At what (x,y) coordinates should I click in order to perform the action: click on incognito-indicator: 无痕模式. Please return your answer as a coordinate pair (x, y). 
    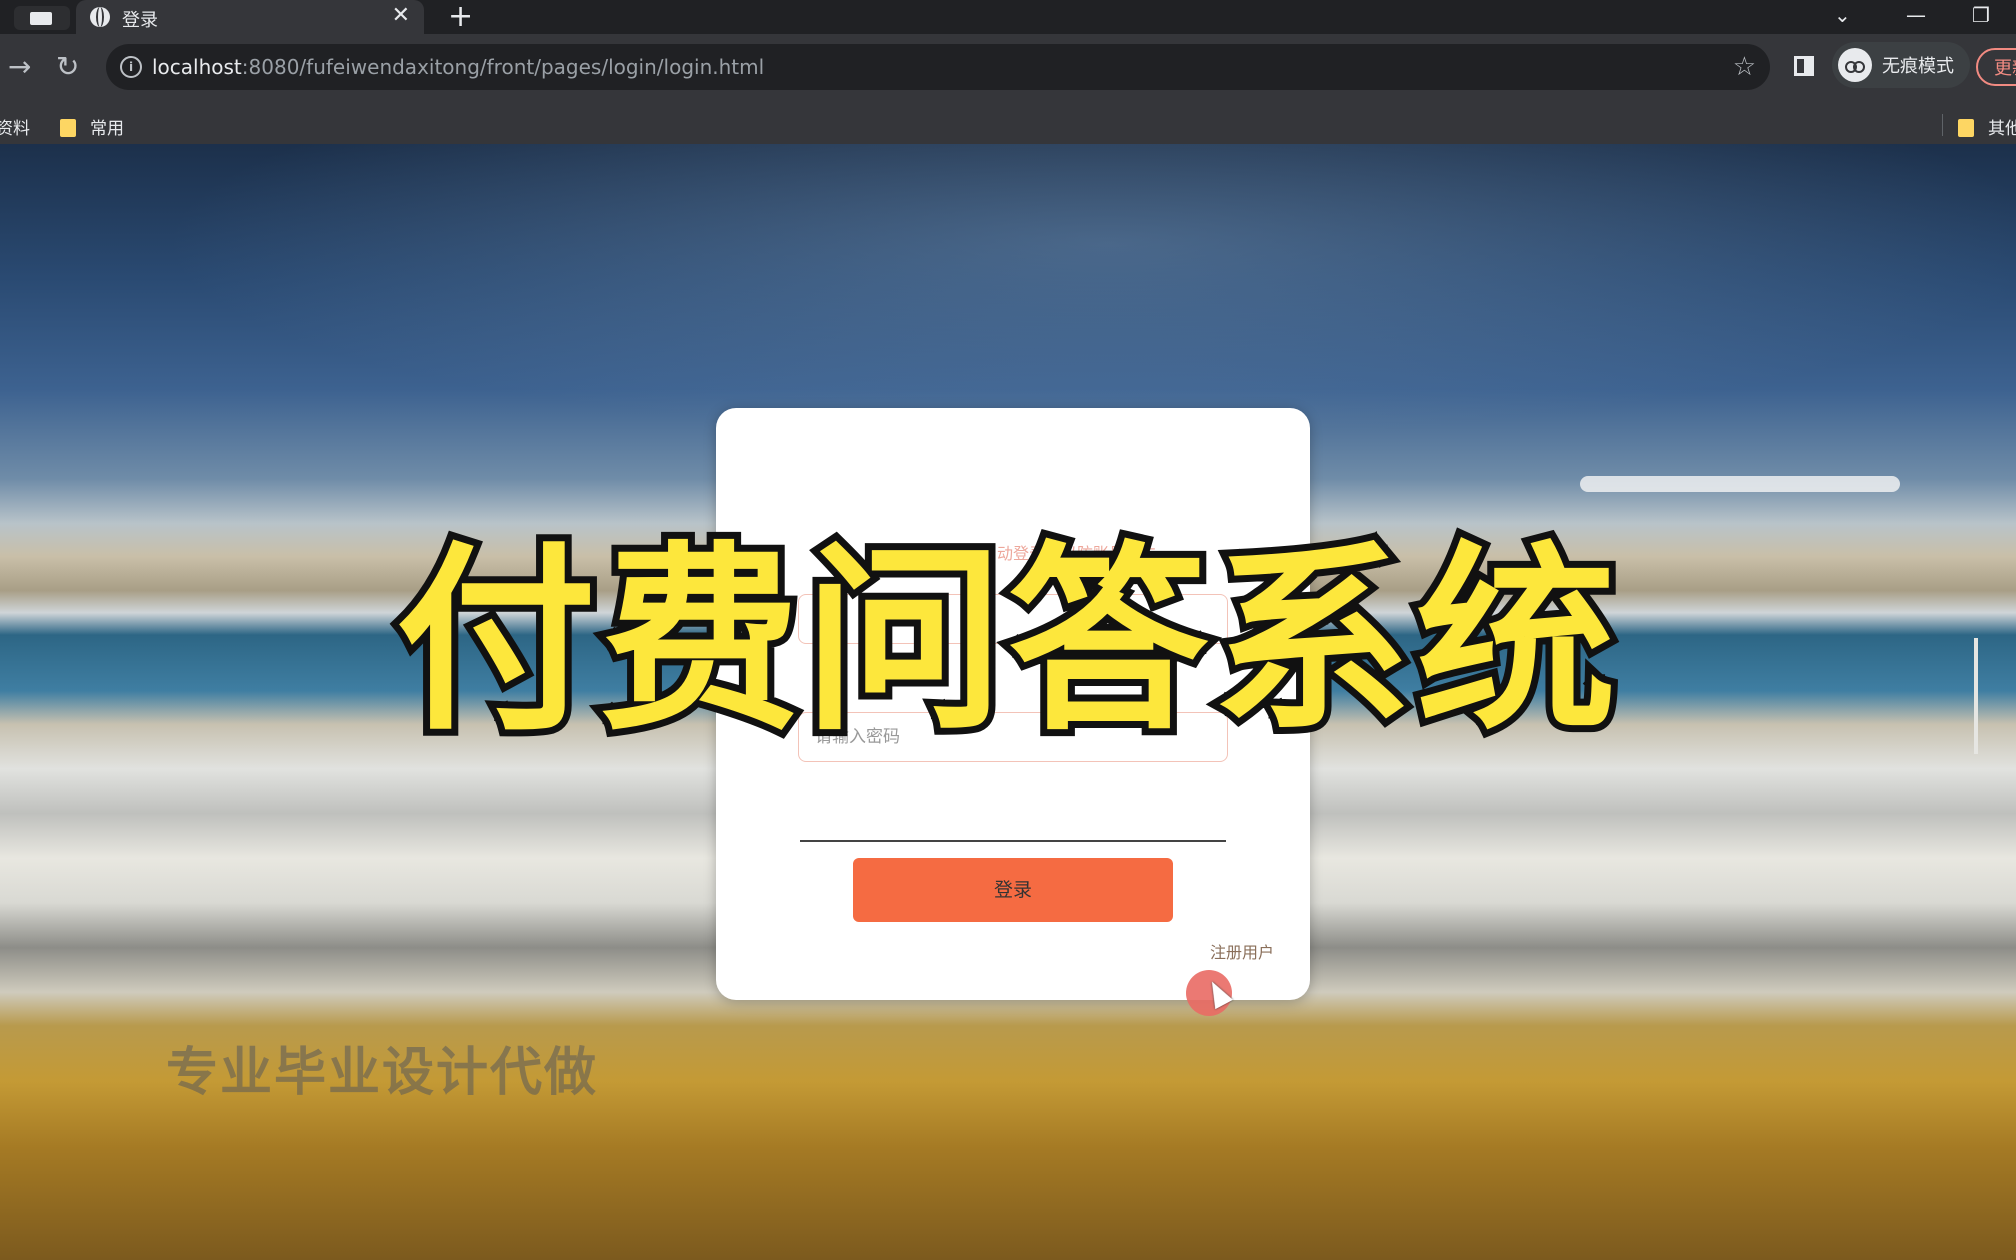
    Looking at the image, I should click on (1901, 65).